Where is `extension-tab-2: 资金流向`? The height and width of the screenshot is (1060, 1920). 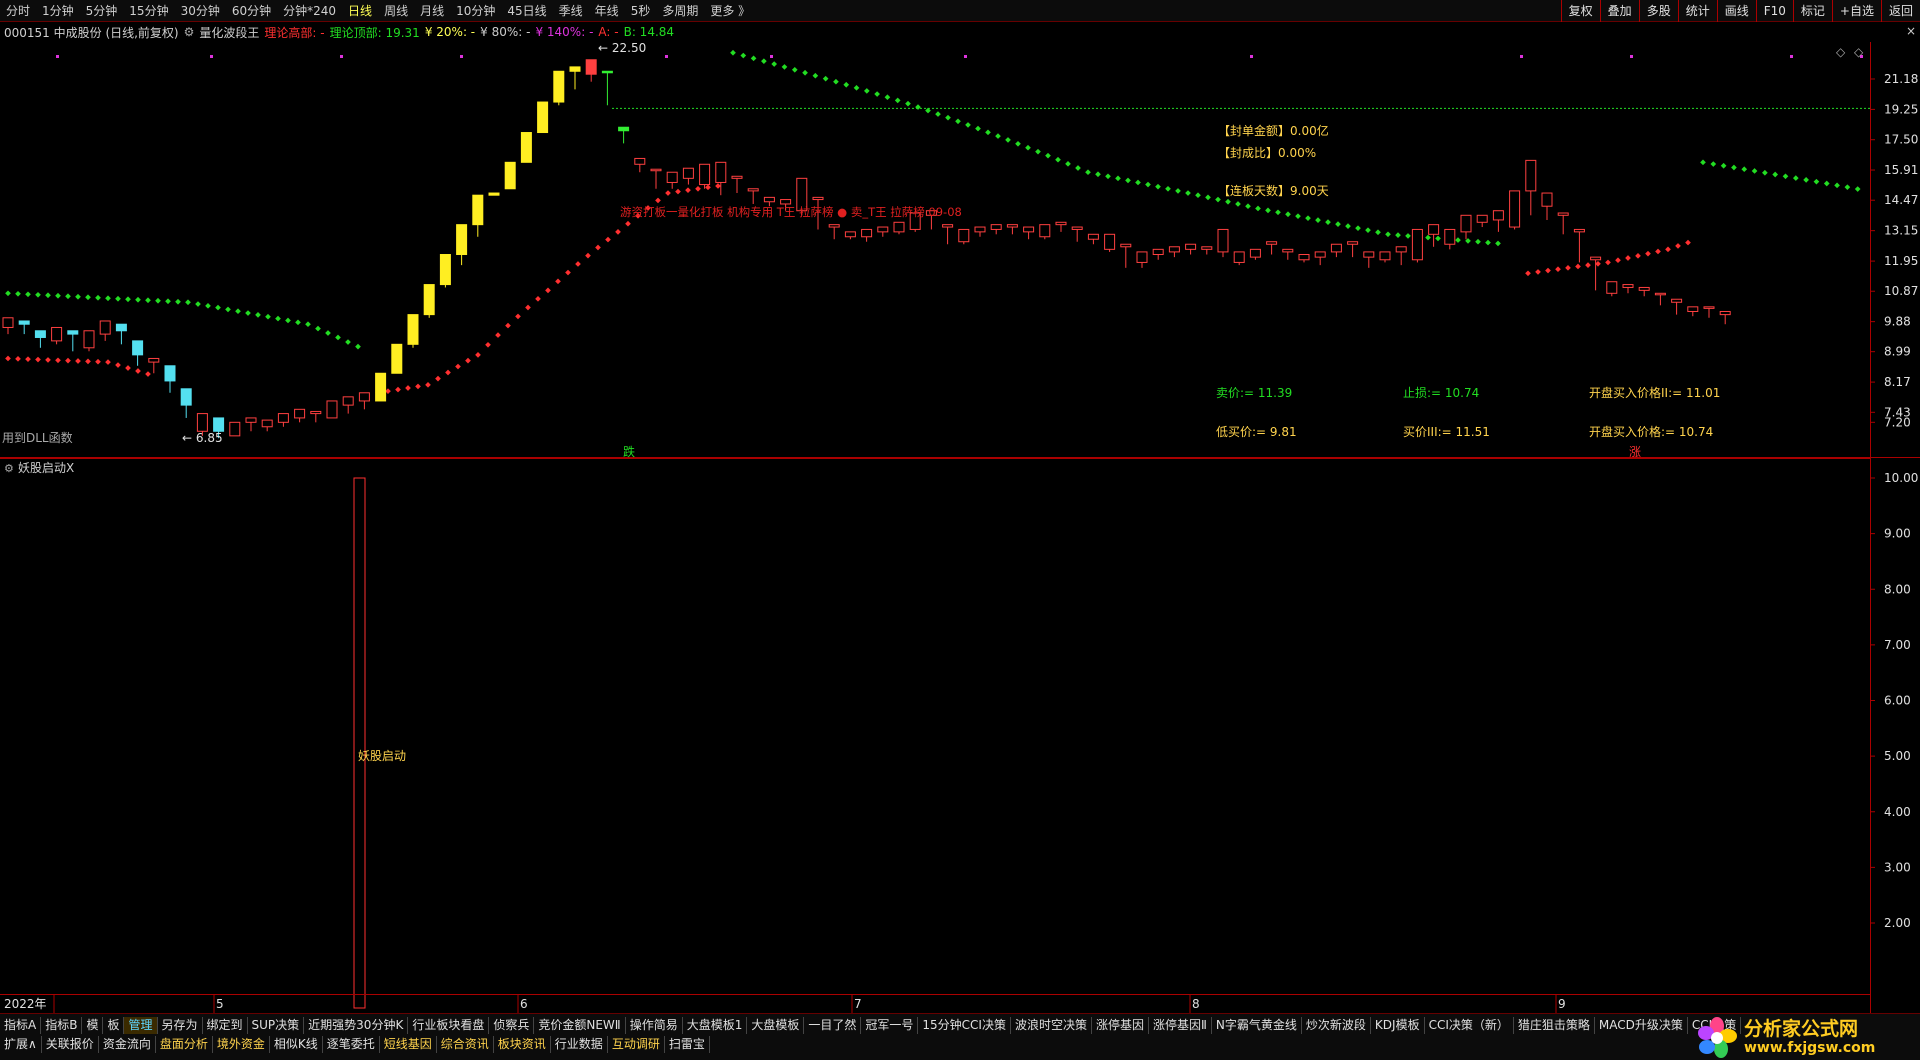
extension-tab-2: 资金流向 is located at coordinates (127, 1044).